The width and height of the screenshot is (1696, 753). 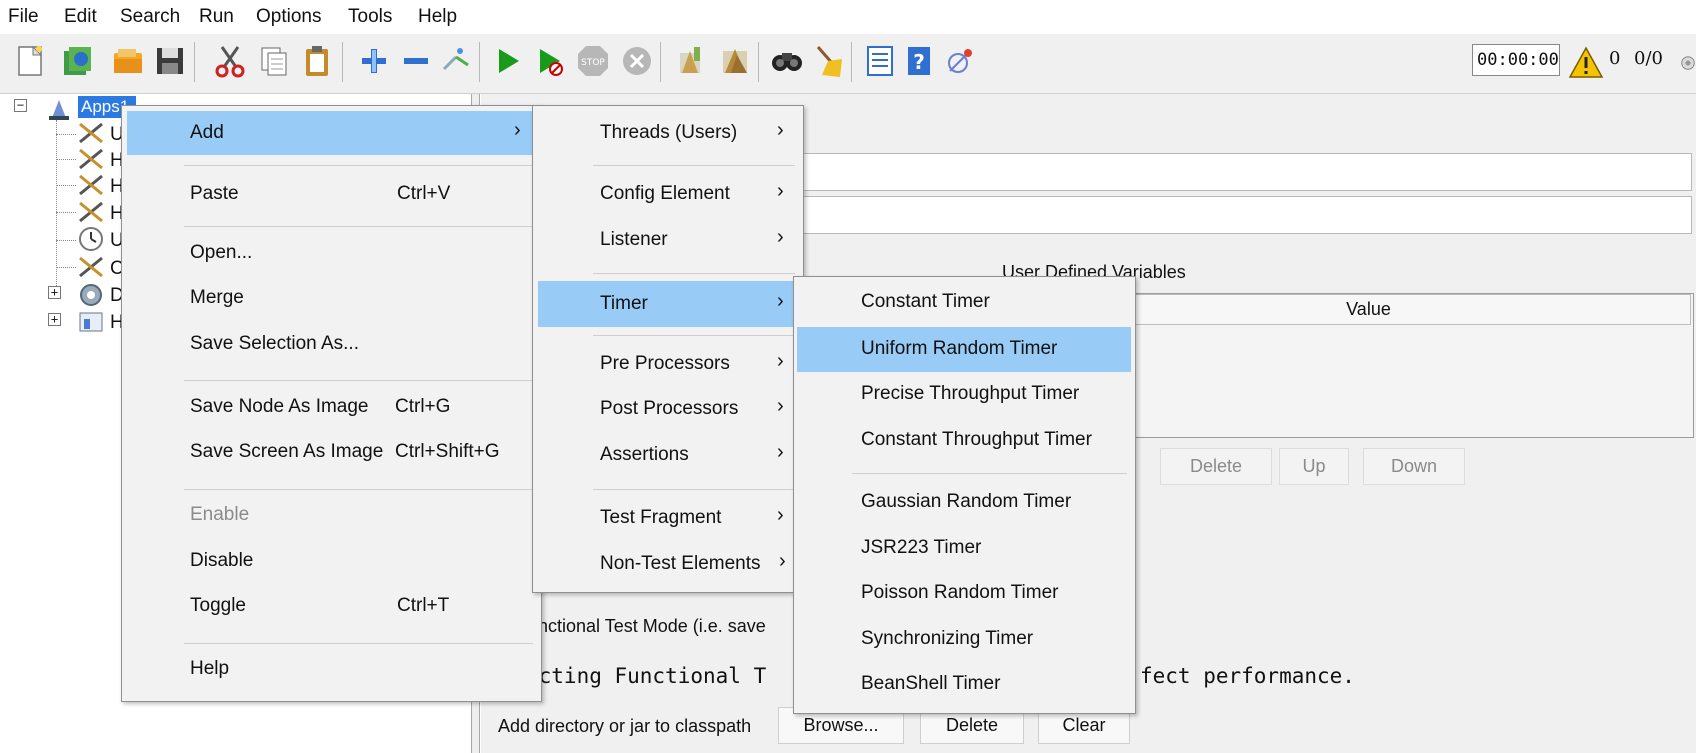 I want to click on menu-item-post-processors: Post Processors ›, so click(x=668, y=409).